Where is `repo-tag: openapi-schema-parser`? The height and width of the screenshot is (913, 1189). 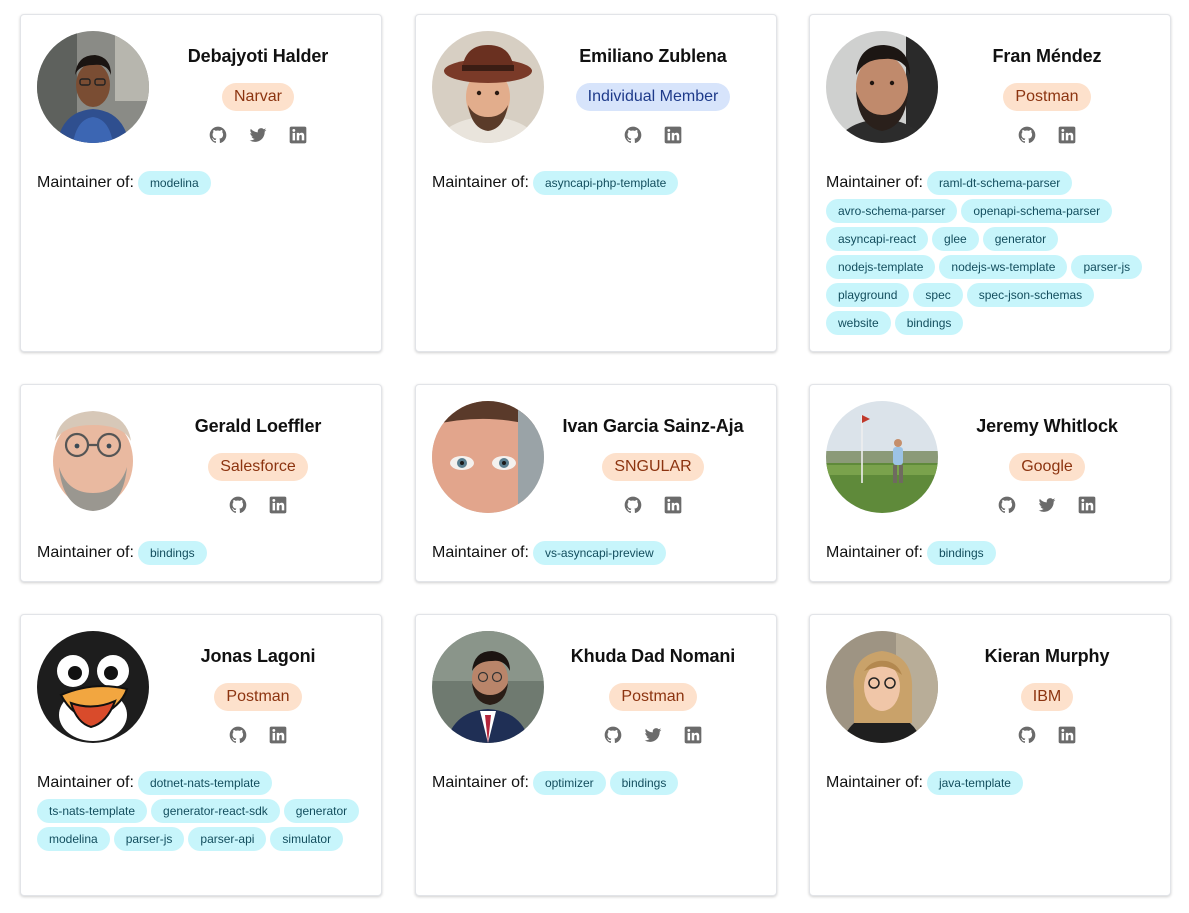 repo-tag: openapi-schema-parser is located at coordinates (1037, 211).